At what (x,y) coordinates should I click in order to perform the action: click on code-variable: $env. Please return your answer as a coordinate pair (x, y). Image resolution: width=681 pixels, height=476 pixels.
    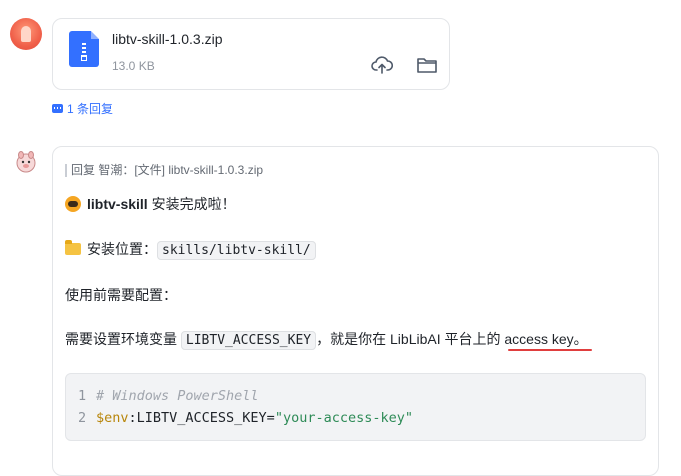
    Looking at the image, I should click on (112, 418).